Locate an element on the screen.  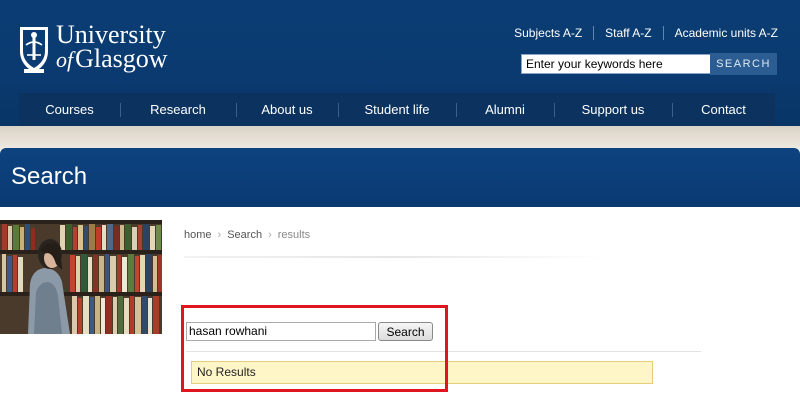
breadcrumb-current: results is located at coordinates (294, 235).